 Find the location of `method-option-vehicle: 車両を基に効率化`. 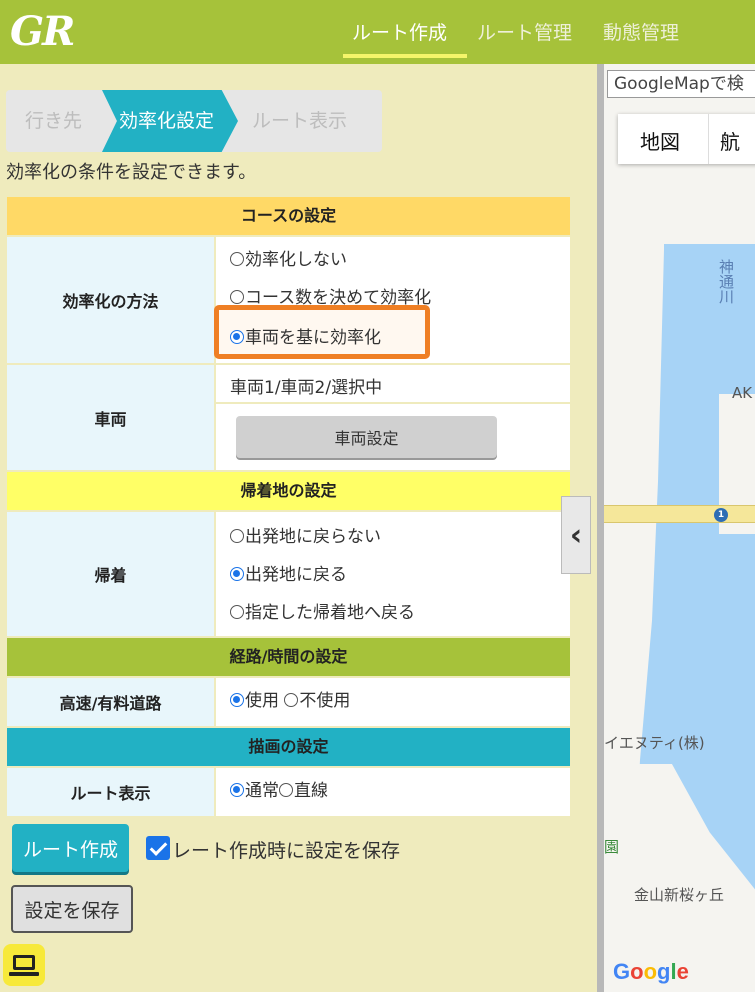

method-option-vehicle: 車両を基に効率化 is located at coordinates (305, 335).